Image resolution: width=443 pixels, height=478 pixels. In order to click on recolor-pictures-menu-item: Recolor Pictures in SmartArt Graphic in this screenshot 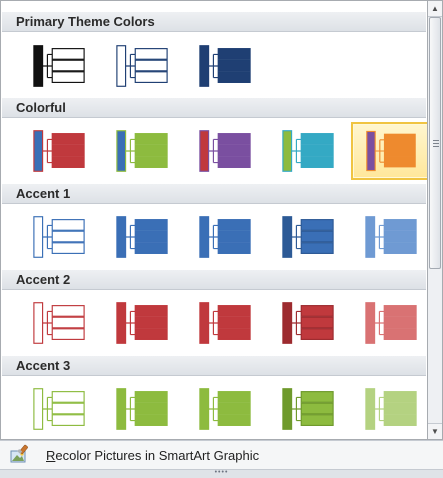, I will do `click(214, 455)`.